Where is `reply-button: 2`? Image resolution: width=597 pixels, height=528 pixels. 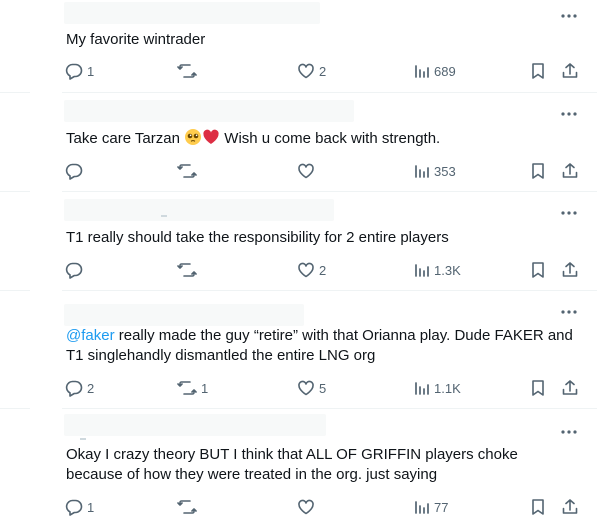
reply-button: 2 is located at coordinates (79, 388).